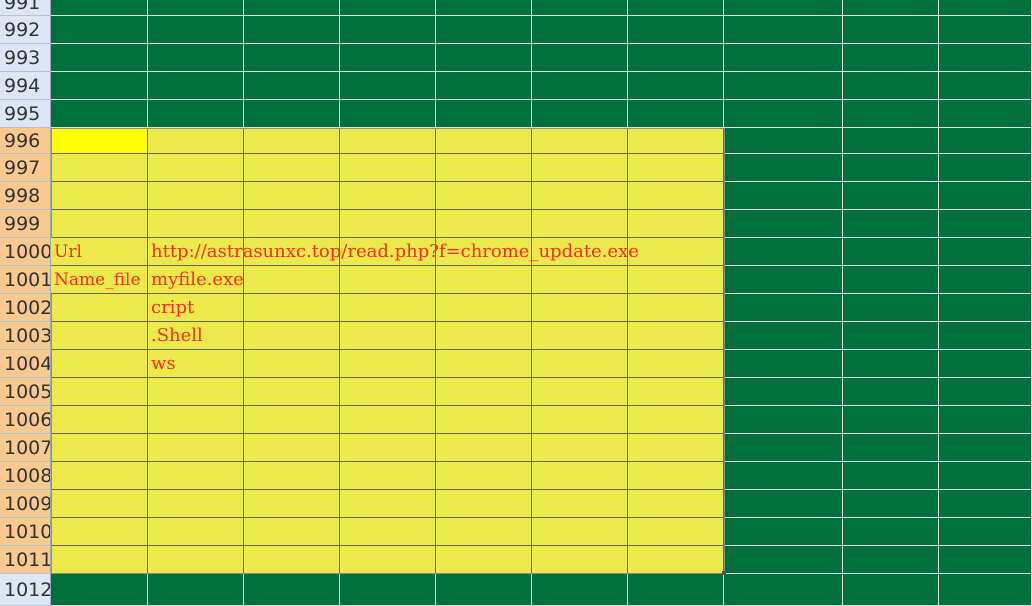 This screenshot has width=1032, height=606. What do you see at coordinates (292, 364) in the screenshot?
I see `cell-C1004` at bounding box center [292, 364].